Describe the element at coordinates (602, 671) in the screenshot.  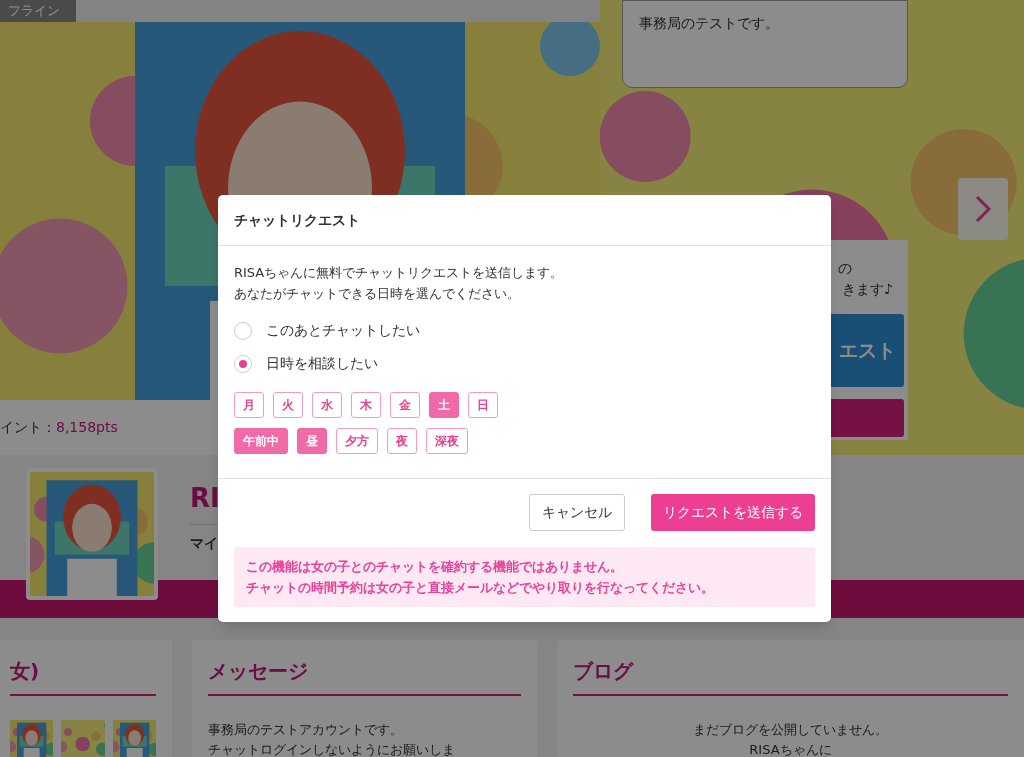
I see `card-title: ブログ` at that location.